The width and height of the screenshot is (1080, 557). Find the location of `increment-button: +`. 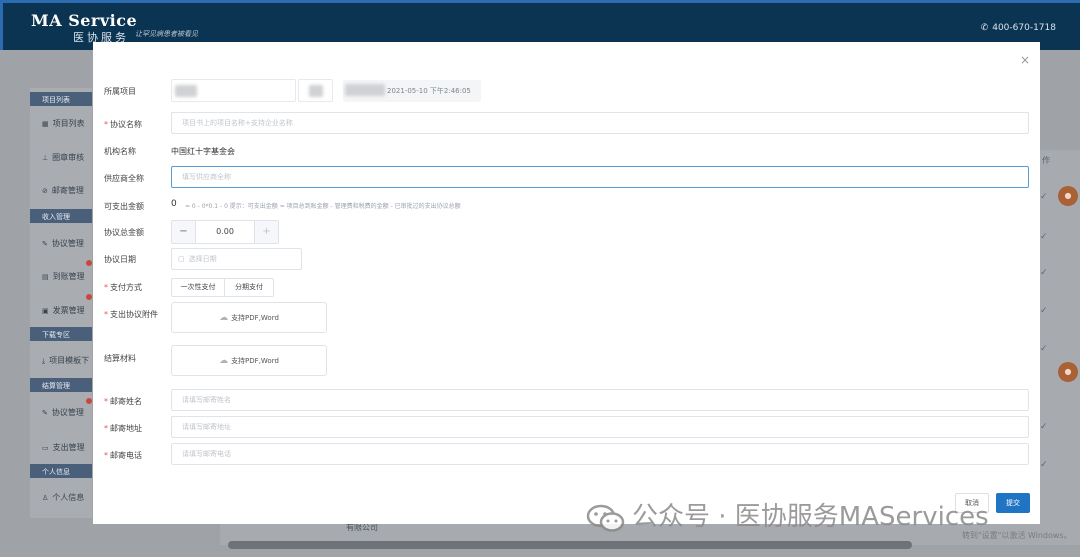

increment-button: + is located at coordinates (266, 232).